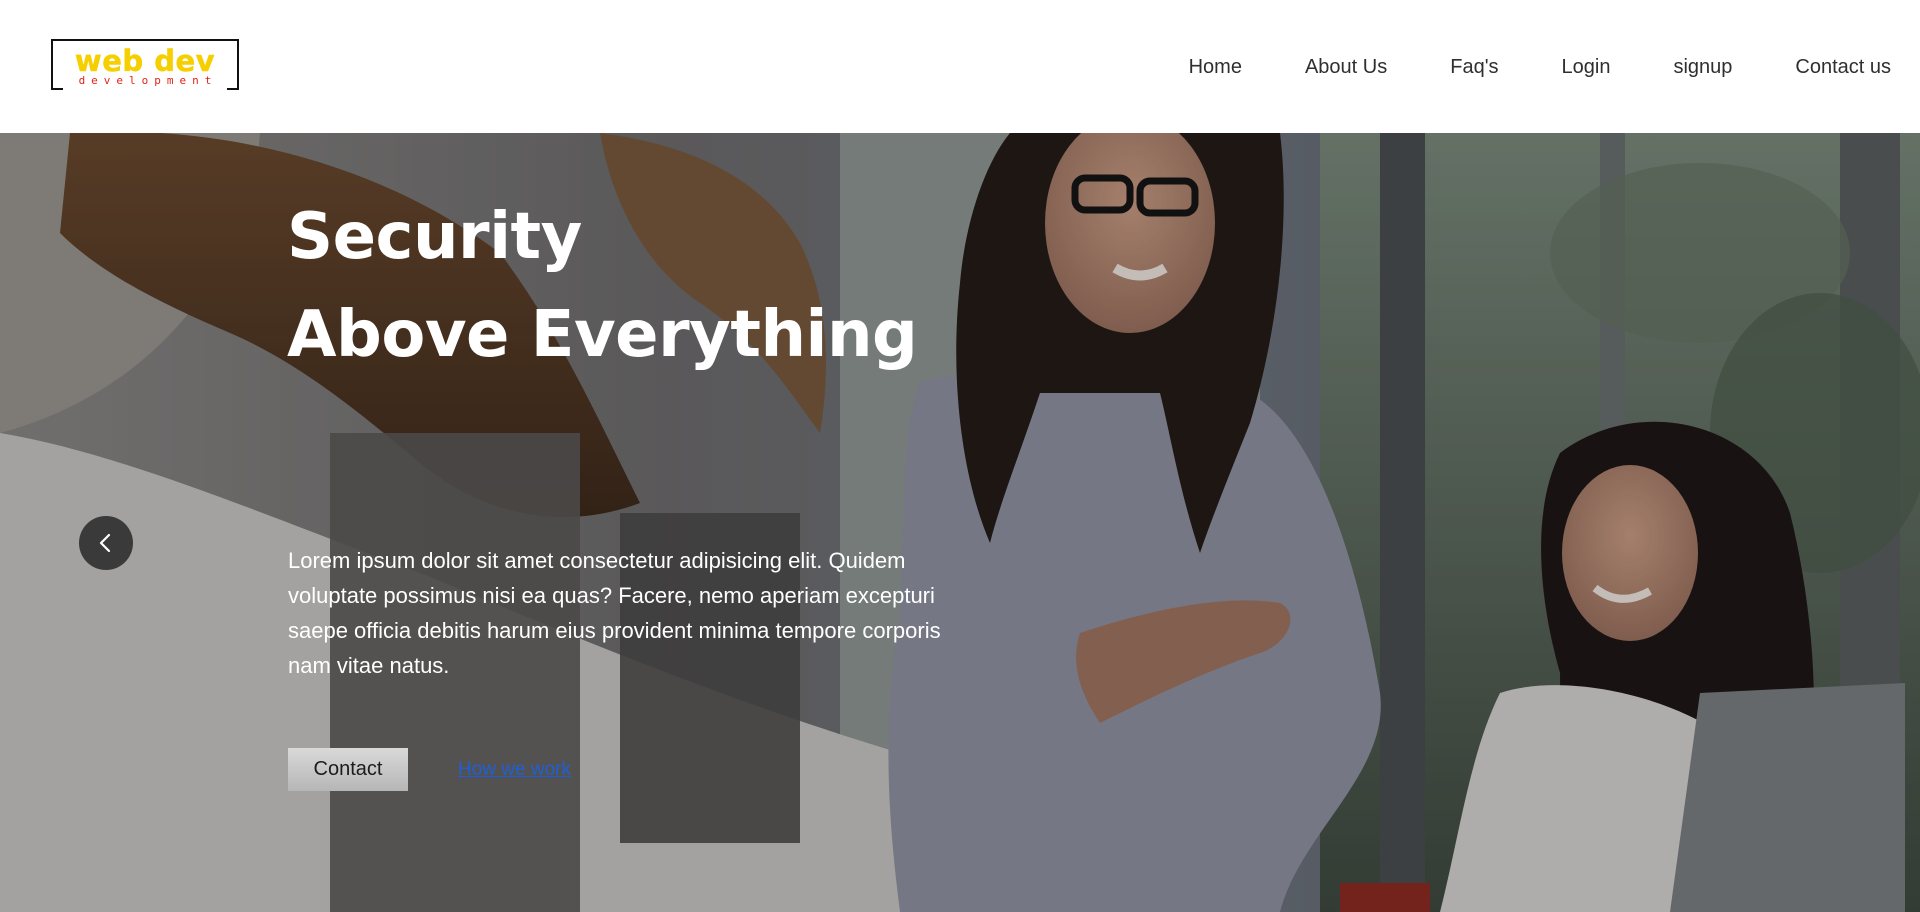 This screenshot has height=912, width=1920. Describe the element at coordinates (602, 286) in the screenshot. I see `hero-title: Security Above Everything` at that location.